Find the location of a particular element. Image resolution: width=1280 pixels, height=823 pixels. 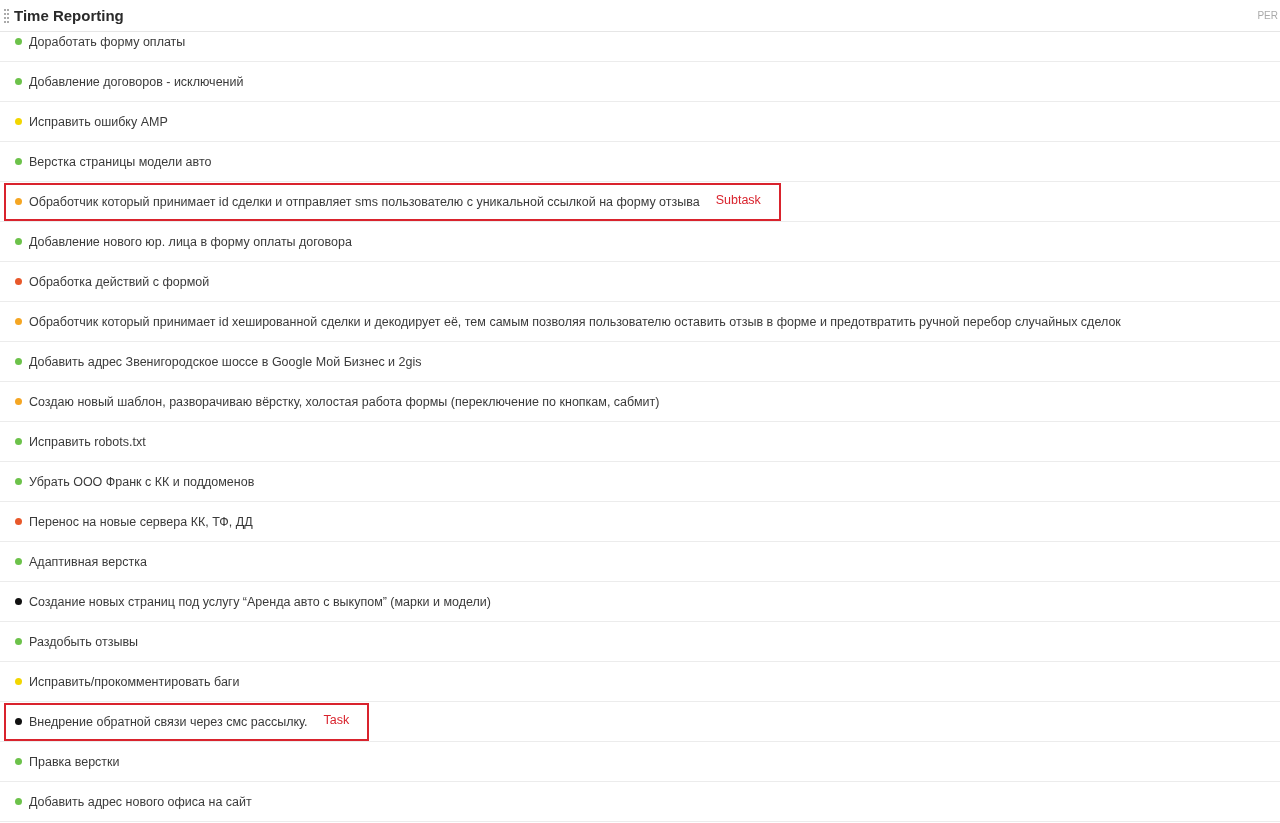

task-name: Добавить адрес нового офиса на сайт is located at coordinates (140, 801).